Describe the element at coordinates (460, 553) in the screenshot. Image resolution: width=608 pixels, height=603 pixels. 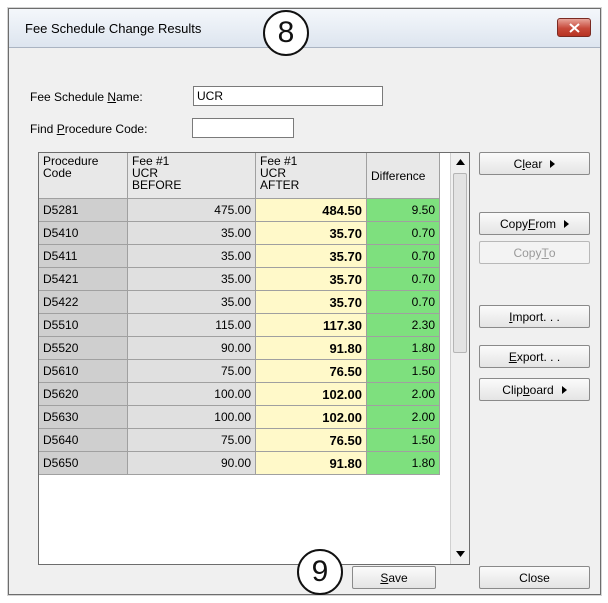
I see `scroll-down-arrow-icon` at that location.